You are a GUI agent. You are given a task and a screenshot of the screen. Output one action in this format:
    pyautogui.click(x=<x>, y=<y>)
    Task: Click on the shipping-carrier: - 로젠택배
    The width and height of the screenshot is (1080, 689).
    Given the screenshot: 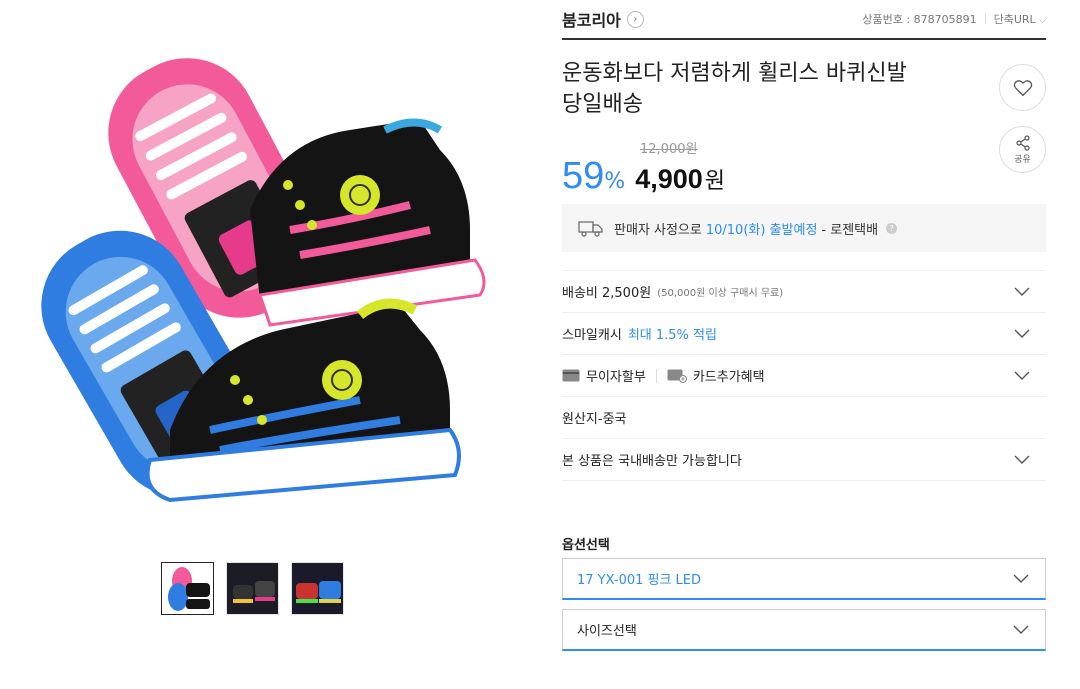 What is the action you would take?
    pyautogui.click(x=850, y=230)
    